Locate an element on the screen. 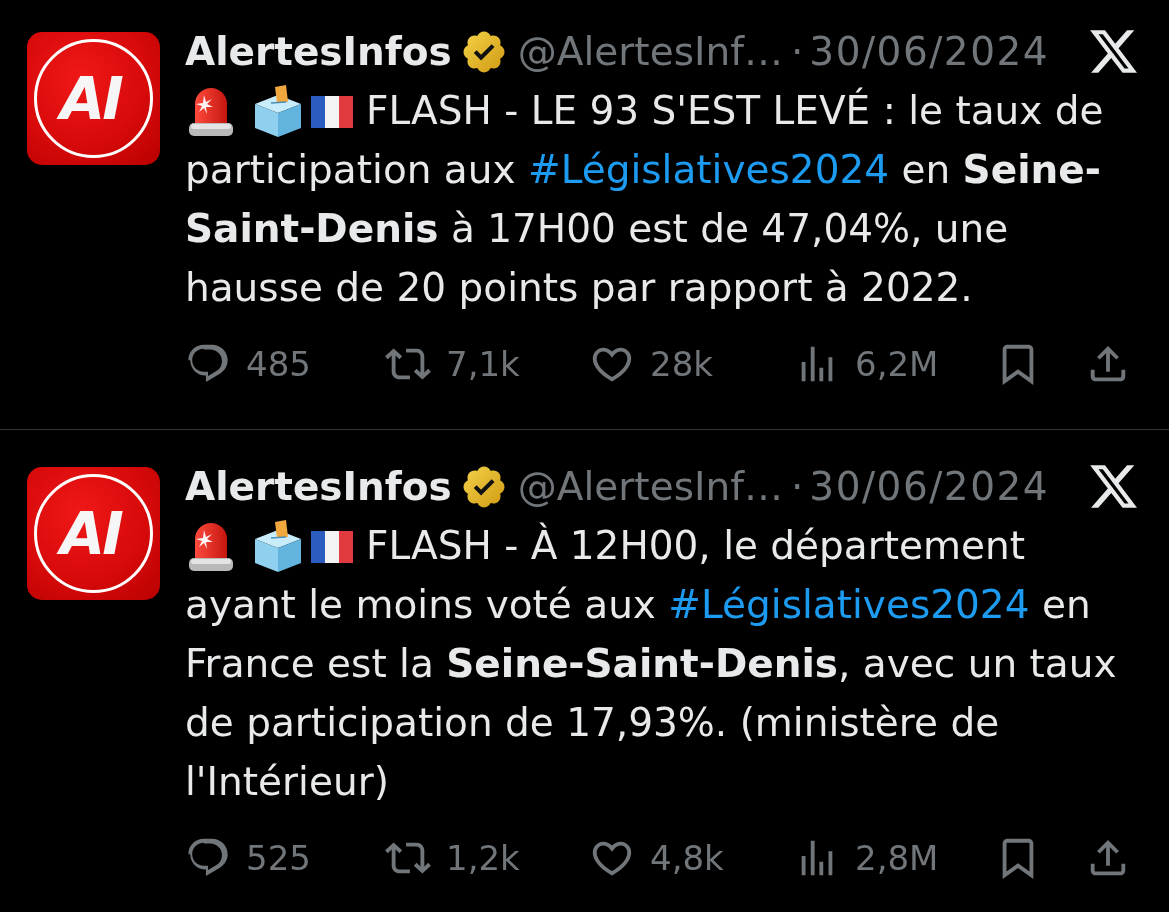  views-button: 2,8M is located at coordinates (866, 858).